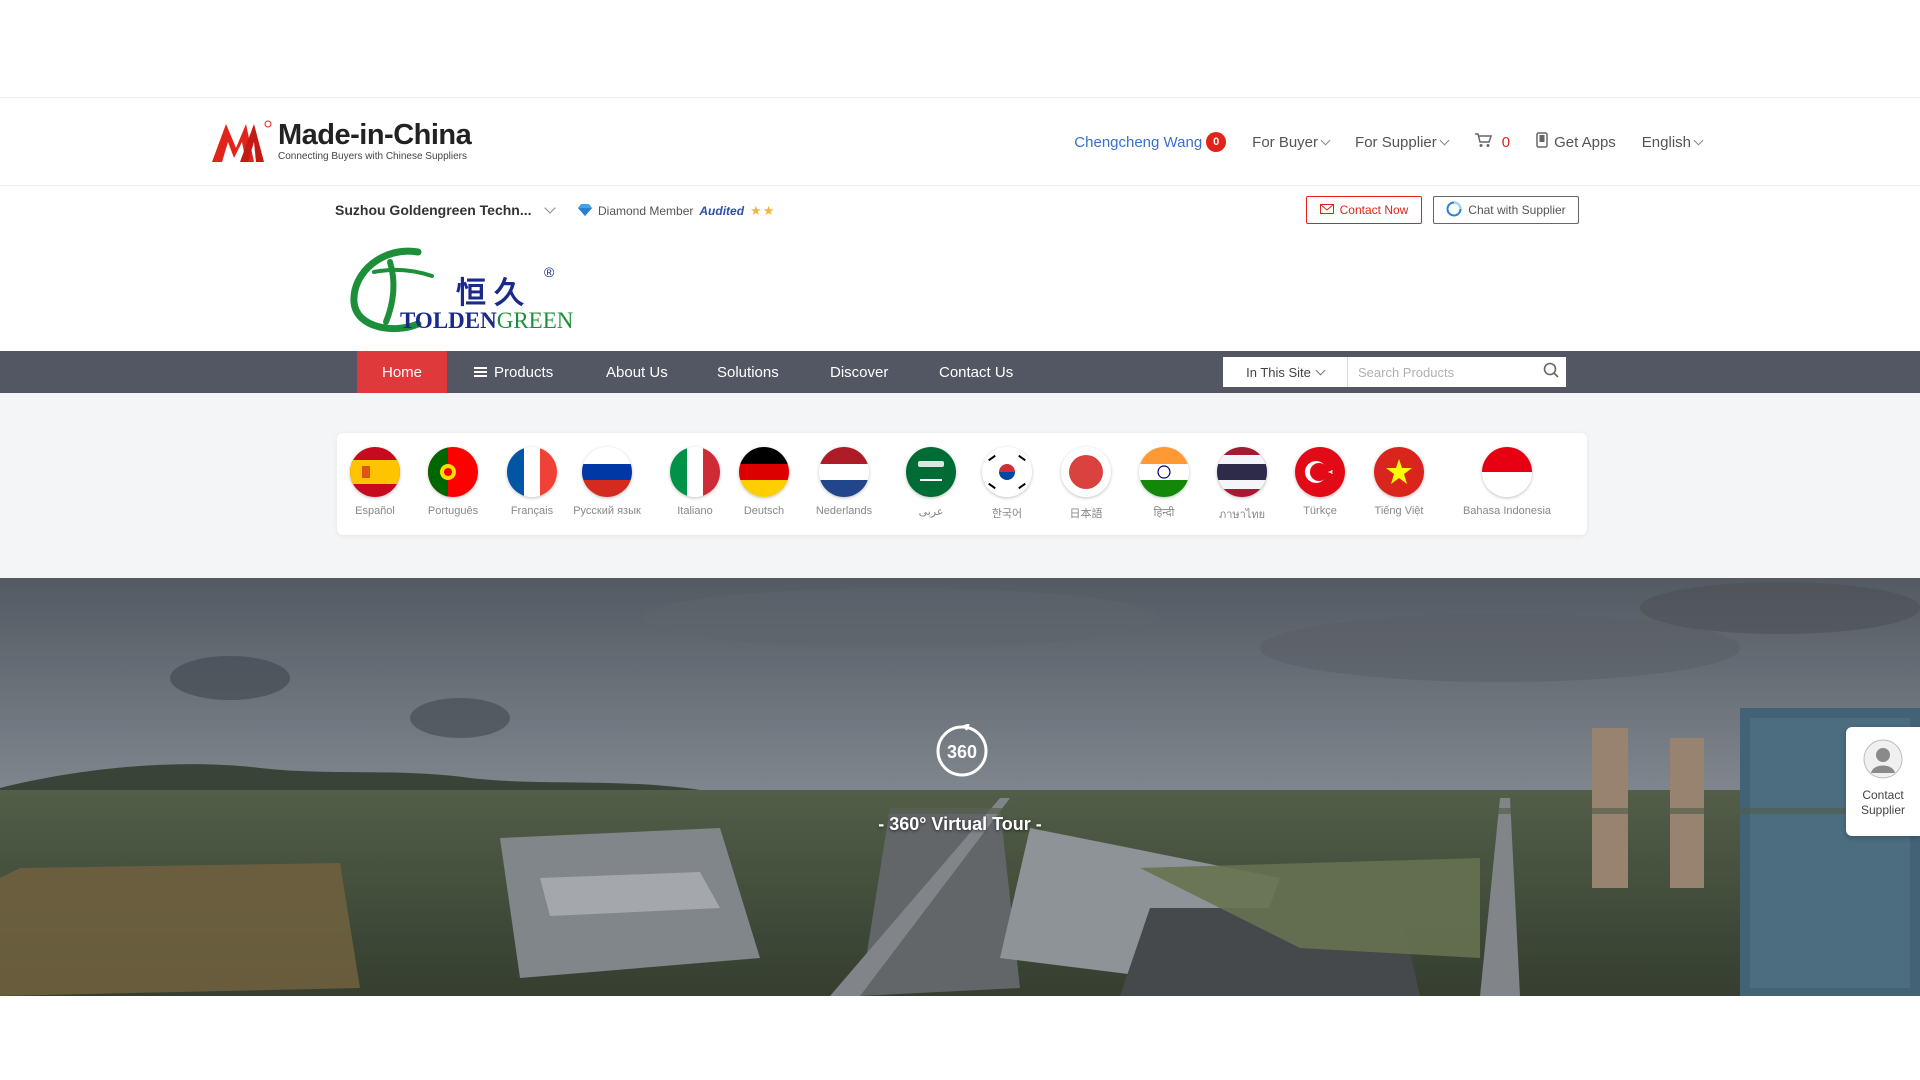 The width and height of the screenshot is (1920, 1080). What do you see at coordinates (748, 372) in the screenshot?
I see `nav-item-solutions: Solutions` at bounding box center [748, 372].